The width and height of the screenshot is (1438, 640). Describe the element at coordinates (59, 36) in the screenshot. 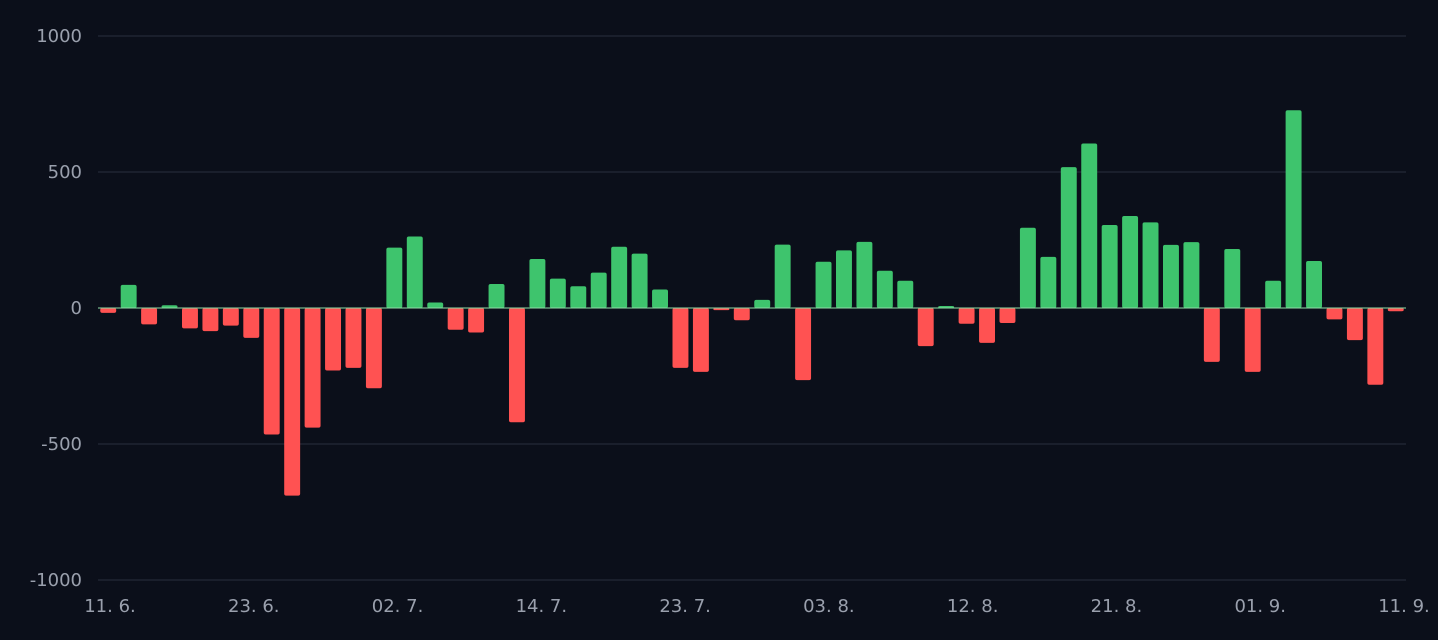

I see `y-tick-label: 1000` at that location.